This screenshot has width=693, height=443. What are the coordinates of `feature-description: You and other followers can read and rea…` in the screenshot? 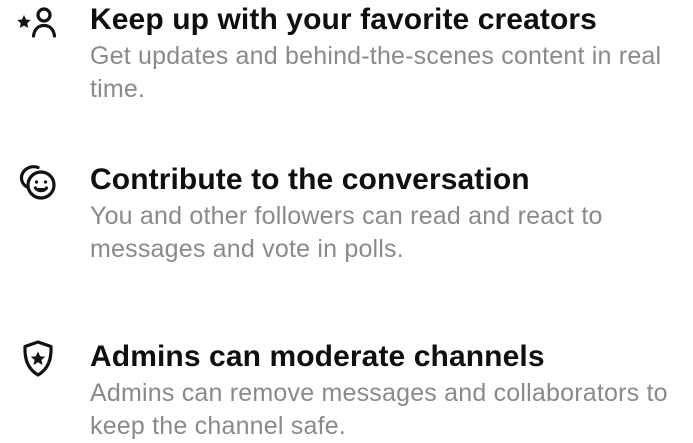 It's located at (346, 232).